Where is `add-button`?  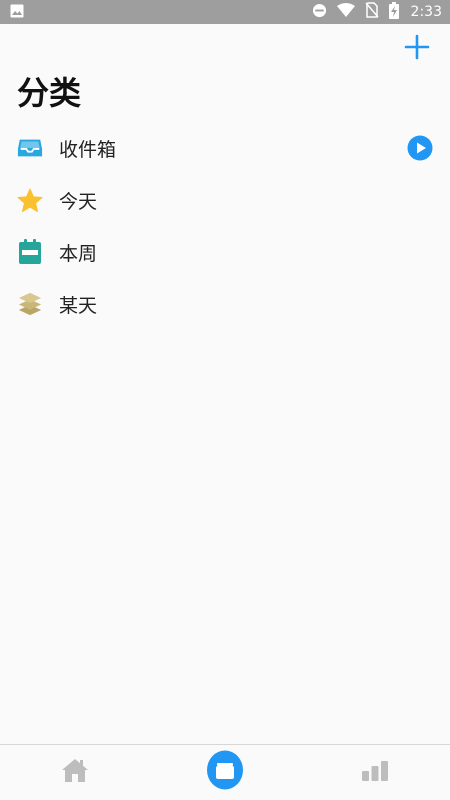 add-button is located at coordinates (417, 49).